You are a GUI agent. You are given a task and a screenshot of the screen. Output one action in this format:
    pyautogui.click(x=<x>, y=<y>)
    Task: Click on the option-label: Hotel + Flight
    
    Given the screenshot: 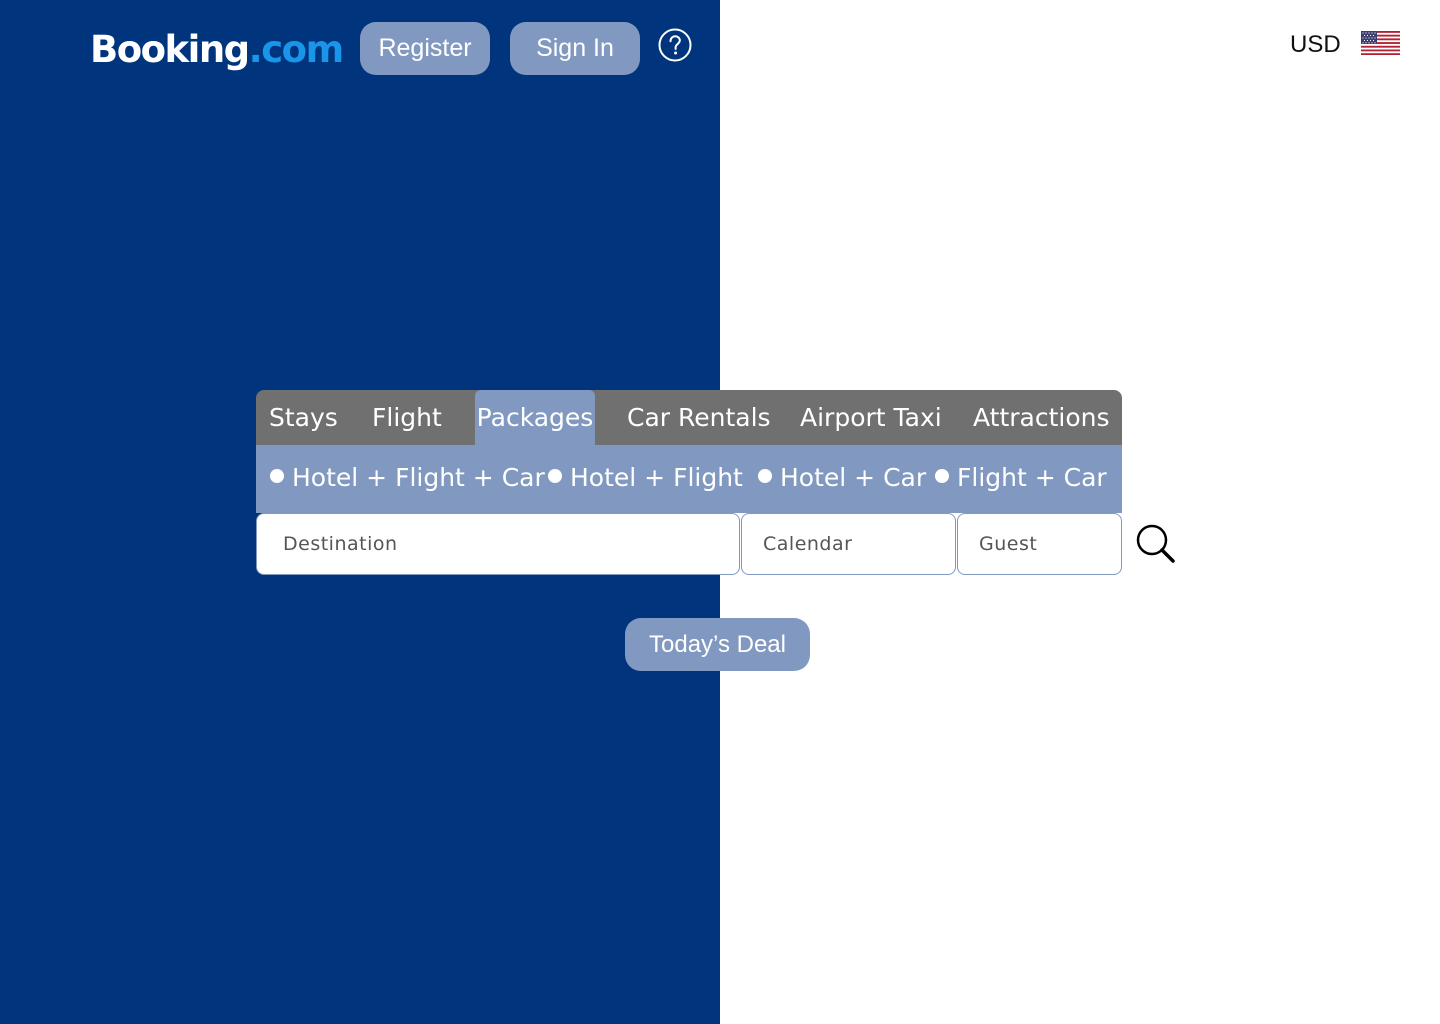 What is the action you would take?
    pyautogui.click(x=656, y=477)
    